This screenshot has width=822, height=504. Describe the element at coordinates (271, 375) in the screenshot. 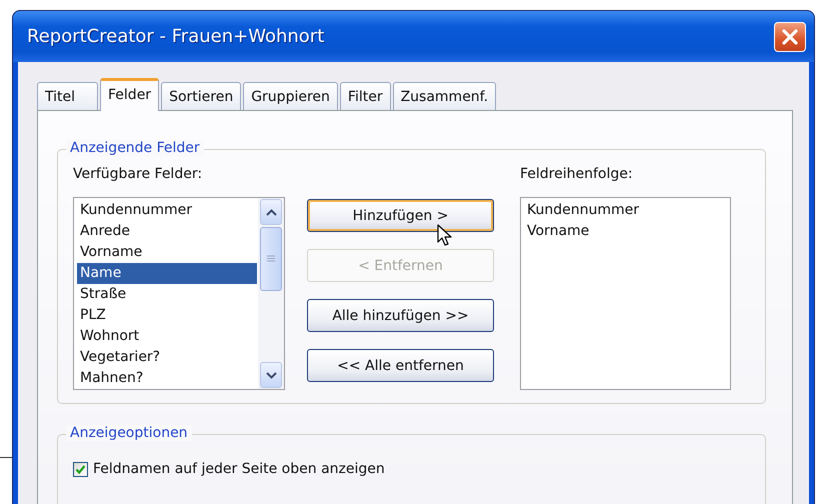

I see `scroll-down-button` at that location.